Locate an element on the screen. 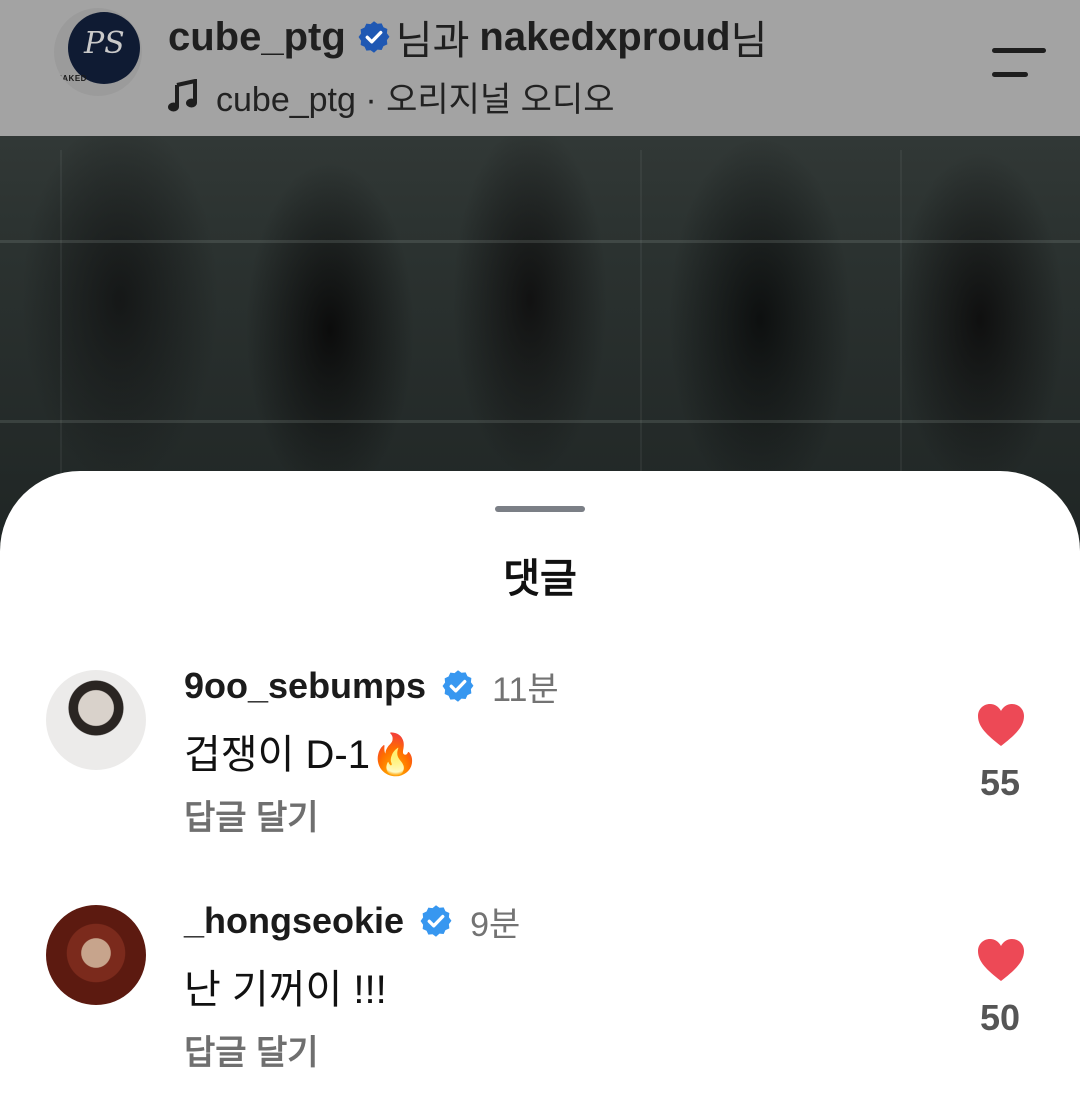 This screenshot has width=1080, height=1093. comment-header: 9oo_sebumps 11분 is located at coordinates (371, 686).